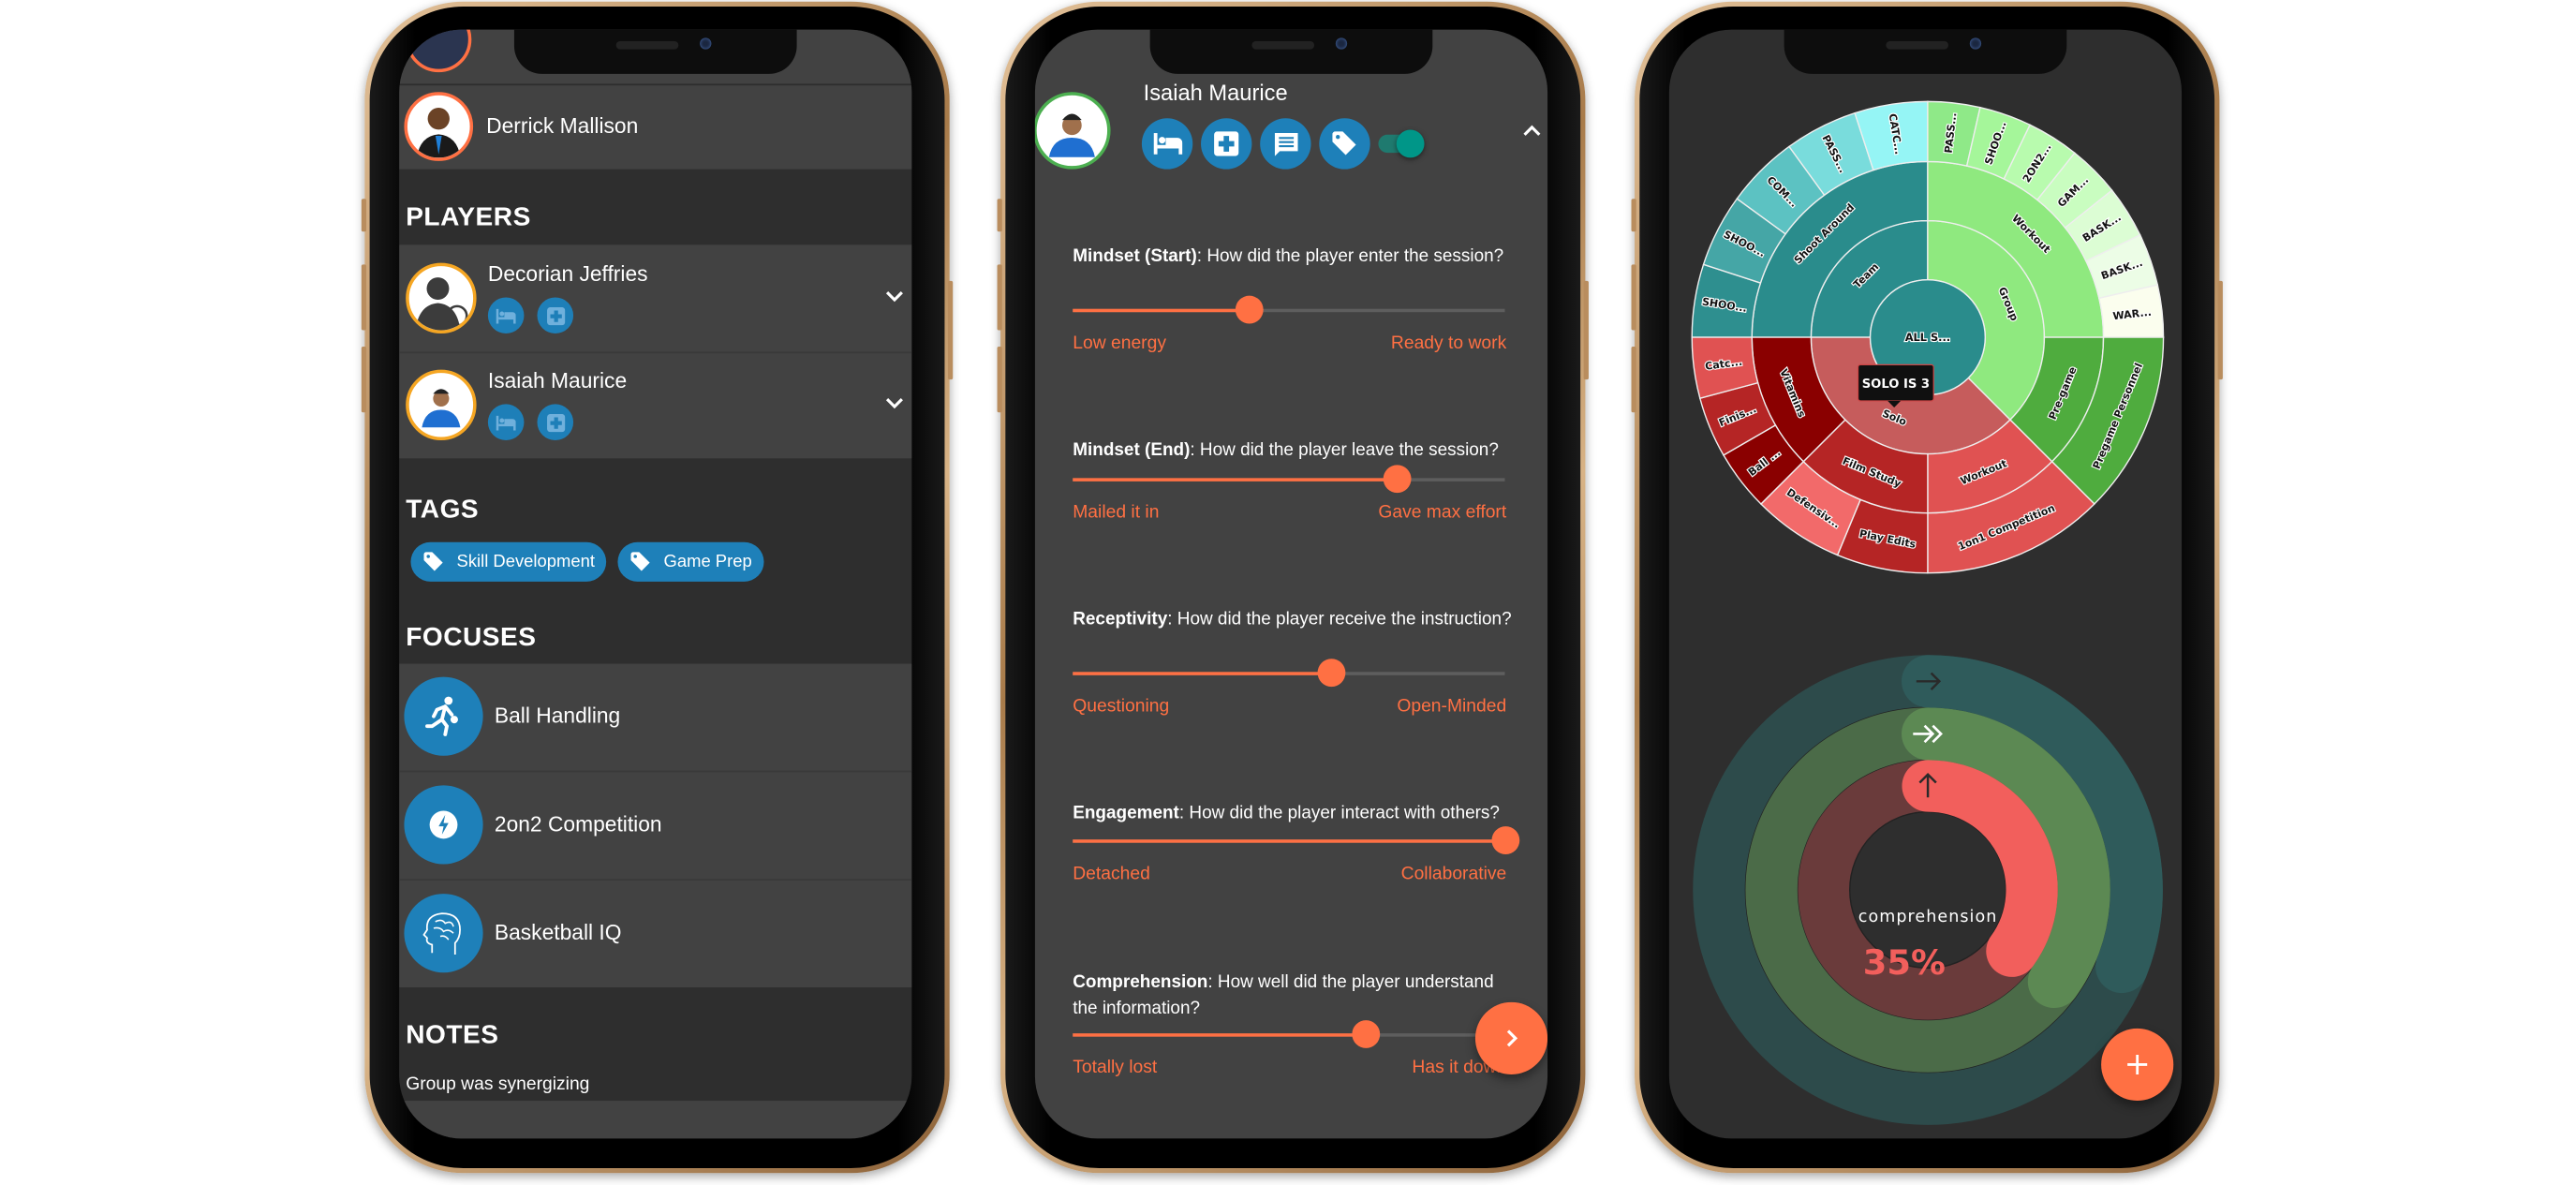  What do you see at coordinates (1411, 144) in the screenshot?
I see `toggle-thumb` at bounding box center [1411, 144].